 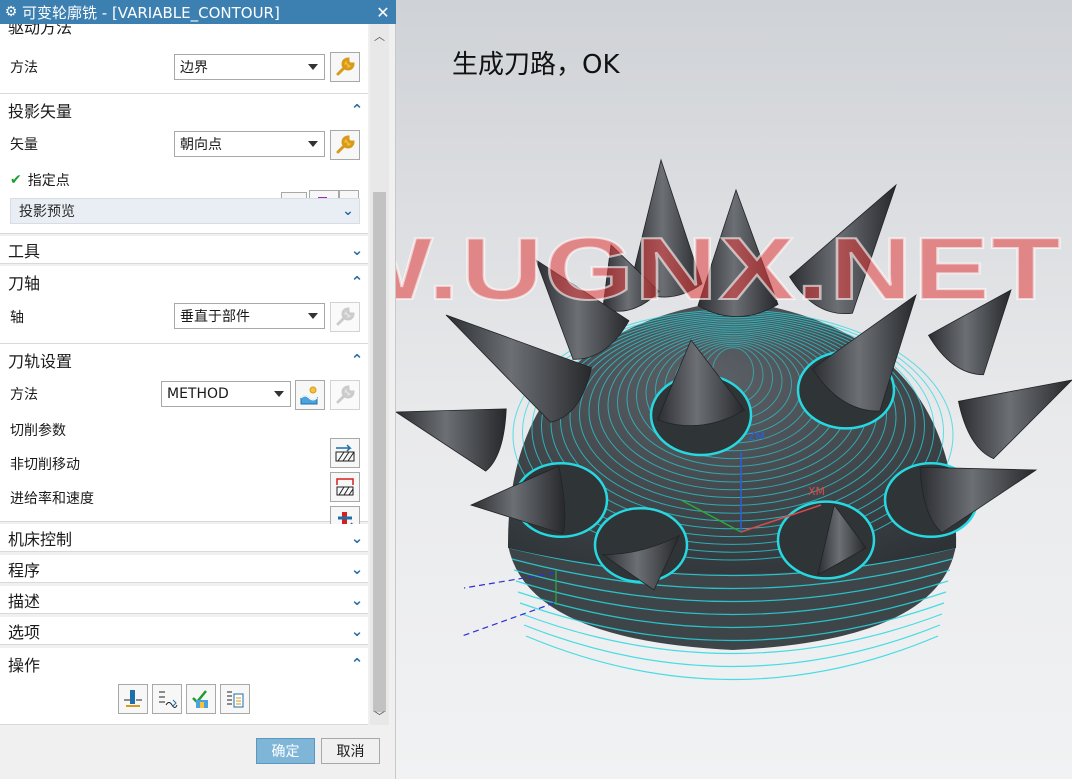 I want to click on non-cut-moves-label: 非切削移动, so click(x=45, y=465).